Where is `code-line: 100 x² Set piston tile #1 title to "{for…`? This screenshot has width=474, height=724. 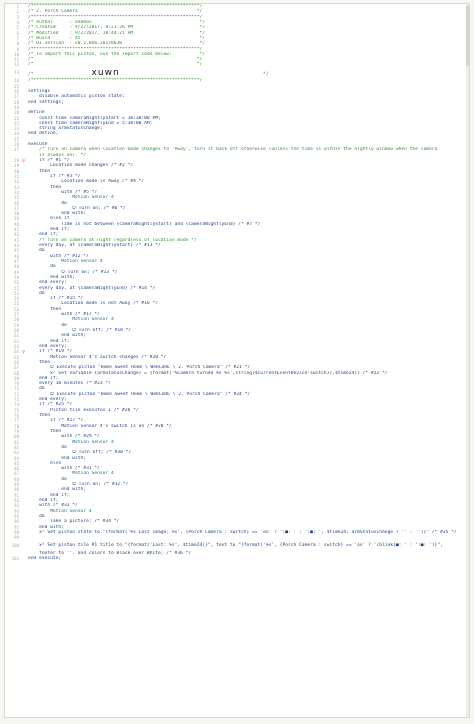
code-line: 100 x² Set piston tile #1 title to "{for… is located at coordinates (237, 546).